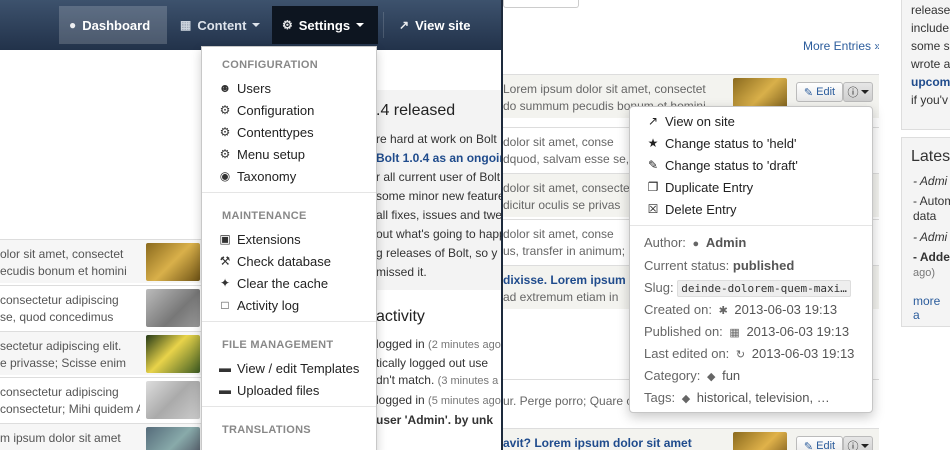 This screenshot has height=450, width=950. I want to click on menu-item-extensions: ▣ Extensions, so click(289, 239).